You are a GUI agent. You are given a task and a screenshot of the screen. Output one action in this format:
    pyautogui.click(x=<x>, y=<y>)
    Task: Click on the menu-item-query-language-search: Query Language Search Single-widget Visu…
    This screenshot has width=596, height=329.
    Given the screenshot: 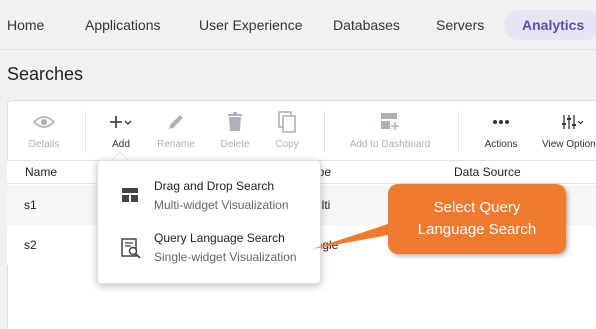 What is the action you would take?
    pyautogui.click(x=210, y=254)
    